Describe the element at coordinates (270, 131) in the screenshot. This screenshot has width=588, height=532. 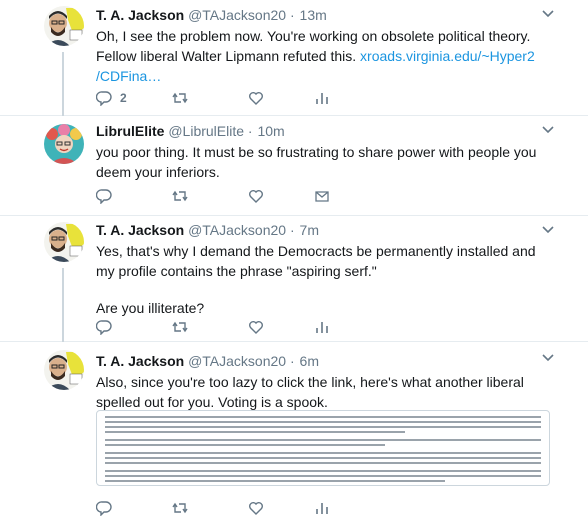
I see `timestamp: 10m` at that location.